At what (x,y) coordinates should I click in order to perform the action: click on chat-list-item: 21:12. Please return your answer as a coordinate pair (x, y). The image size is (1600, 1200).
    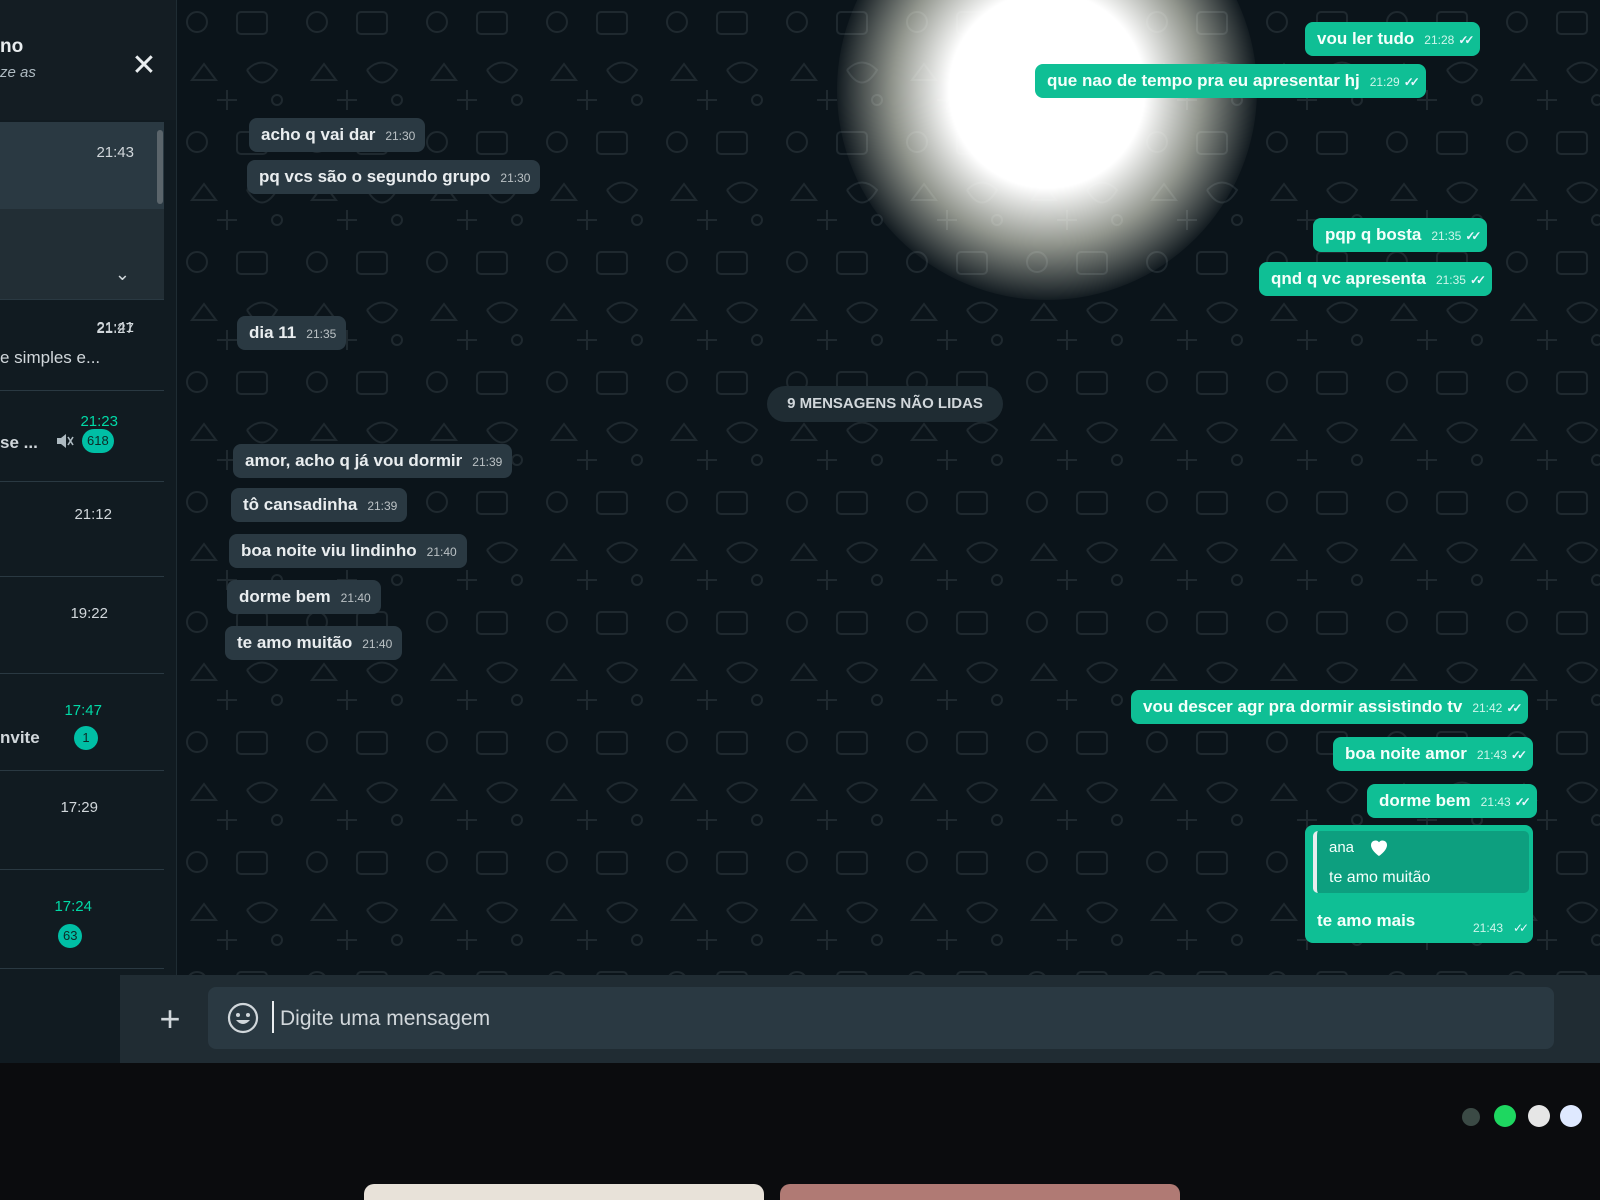
    Looking at the image, I should click on (82, 529).